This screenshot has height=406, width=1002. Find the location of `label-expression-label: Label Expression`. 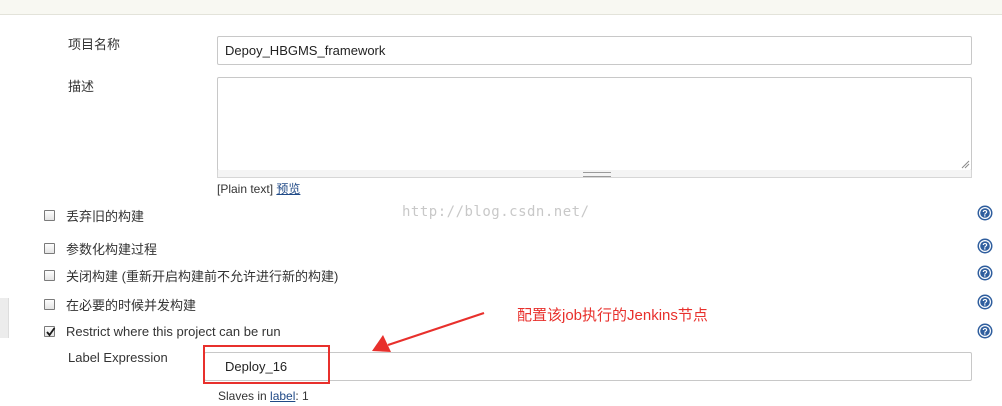

label-expression-label: Label Expression is located at coordinates (118, 357).